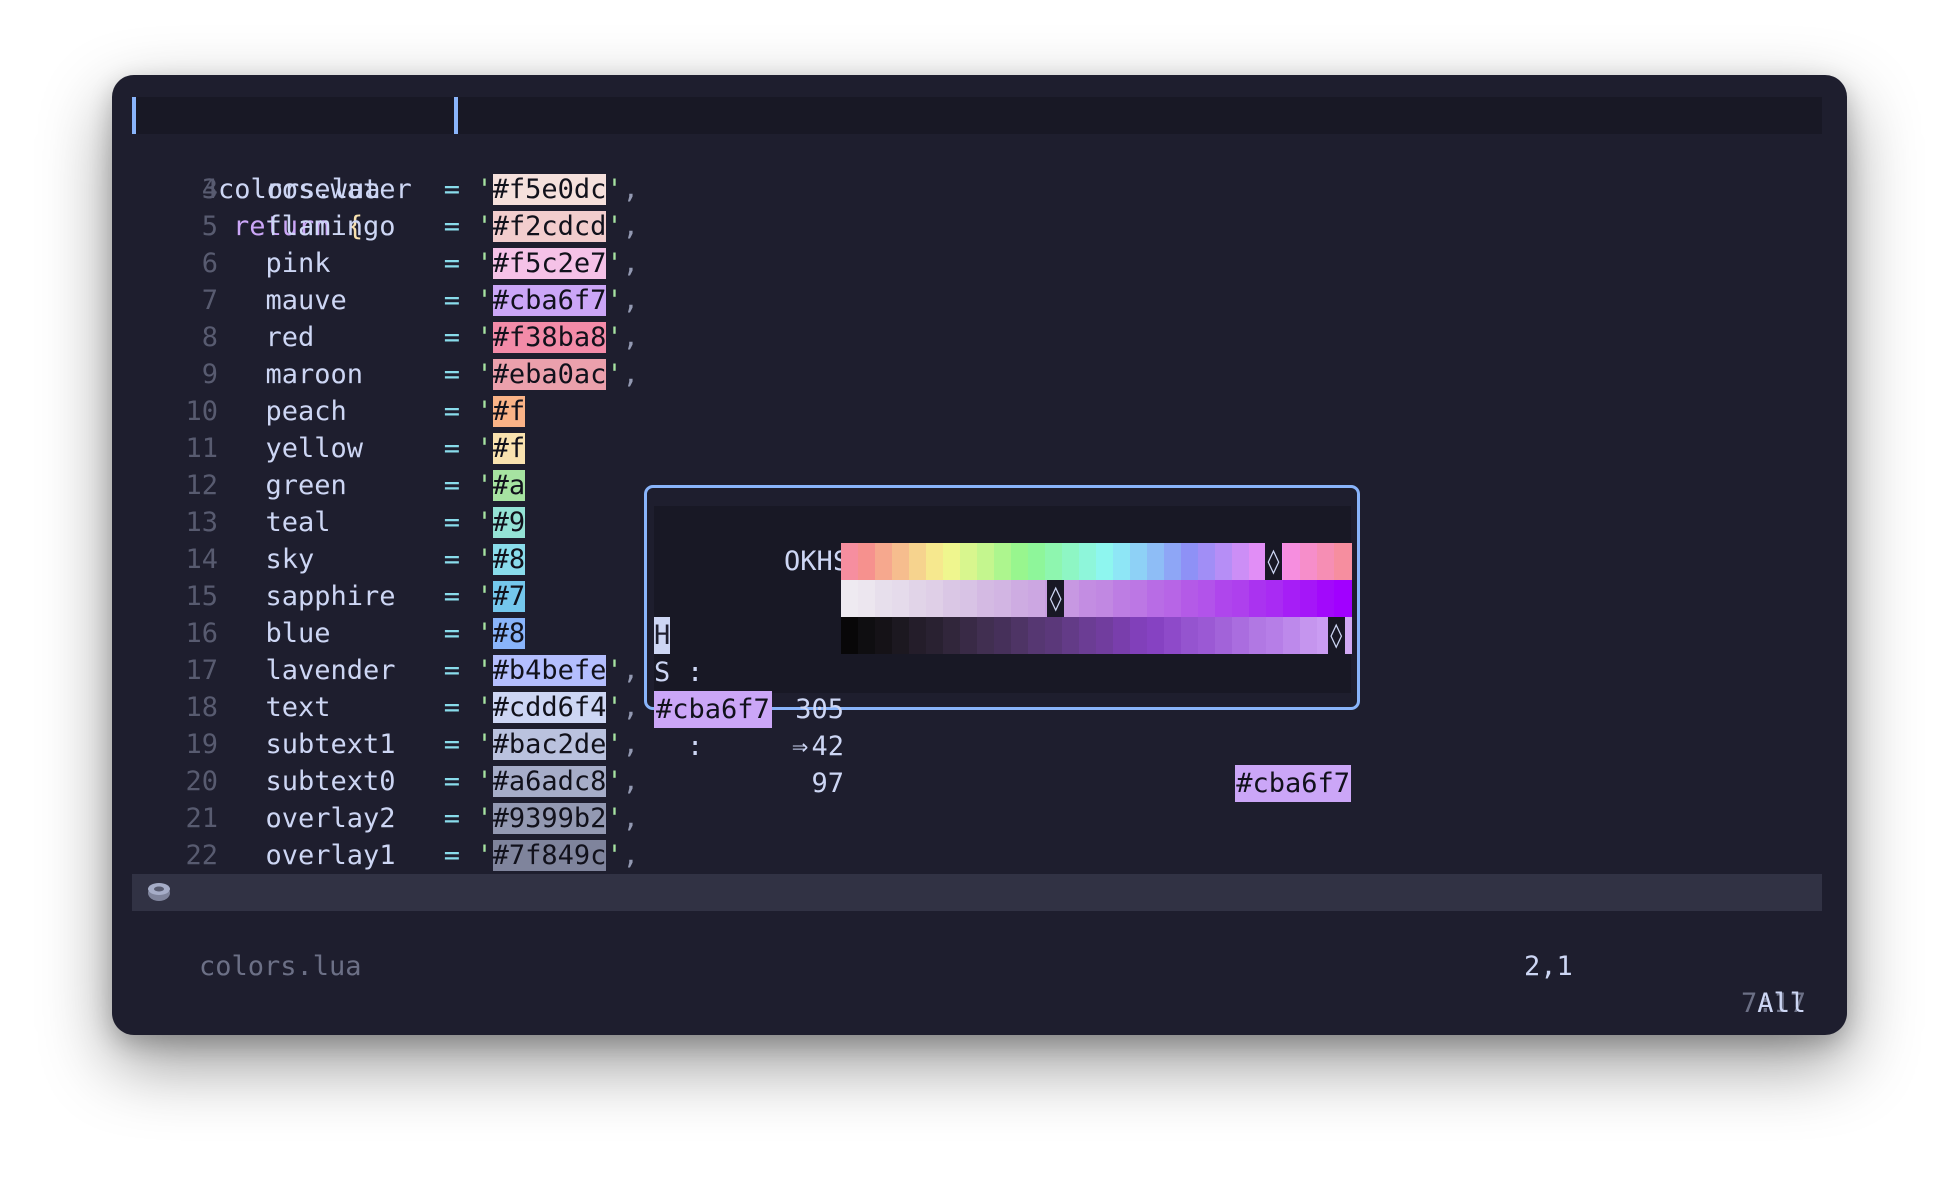  What do you see at coordinates (977, 781) in the screenshot?
I see `code-line-subtext0: 20 subtext0 = '#a6adc8',` at bounding box center [977, 781].